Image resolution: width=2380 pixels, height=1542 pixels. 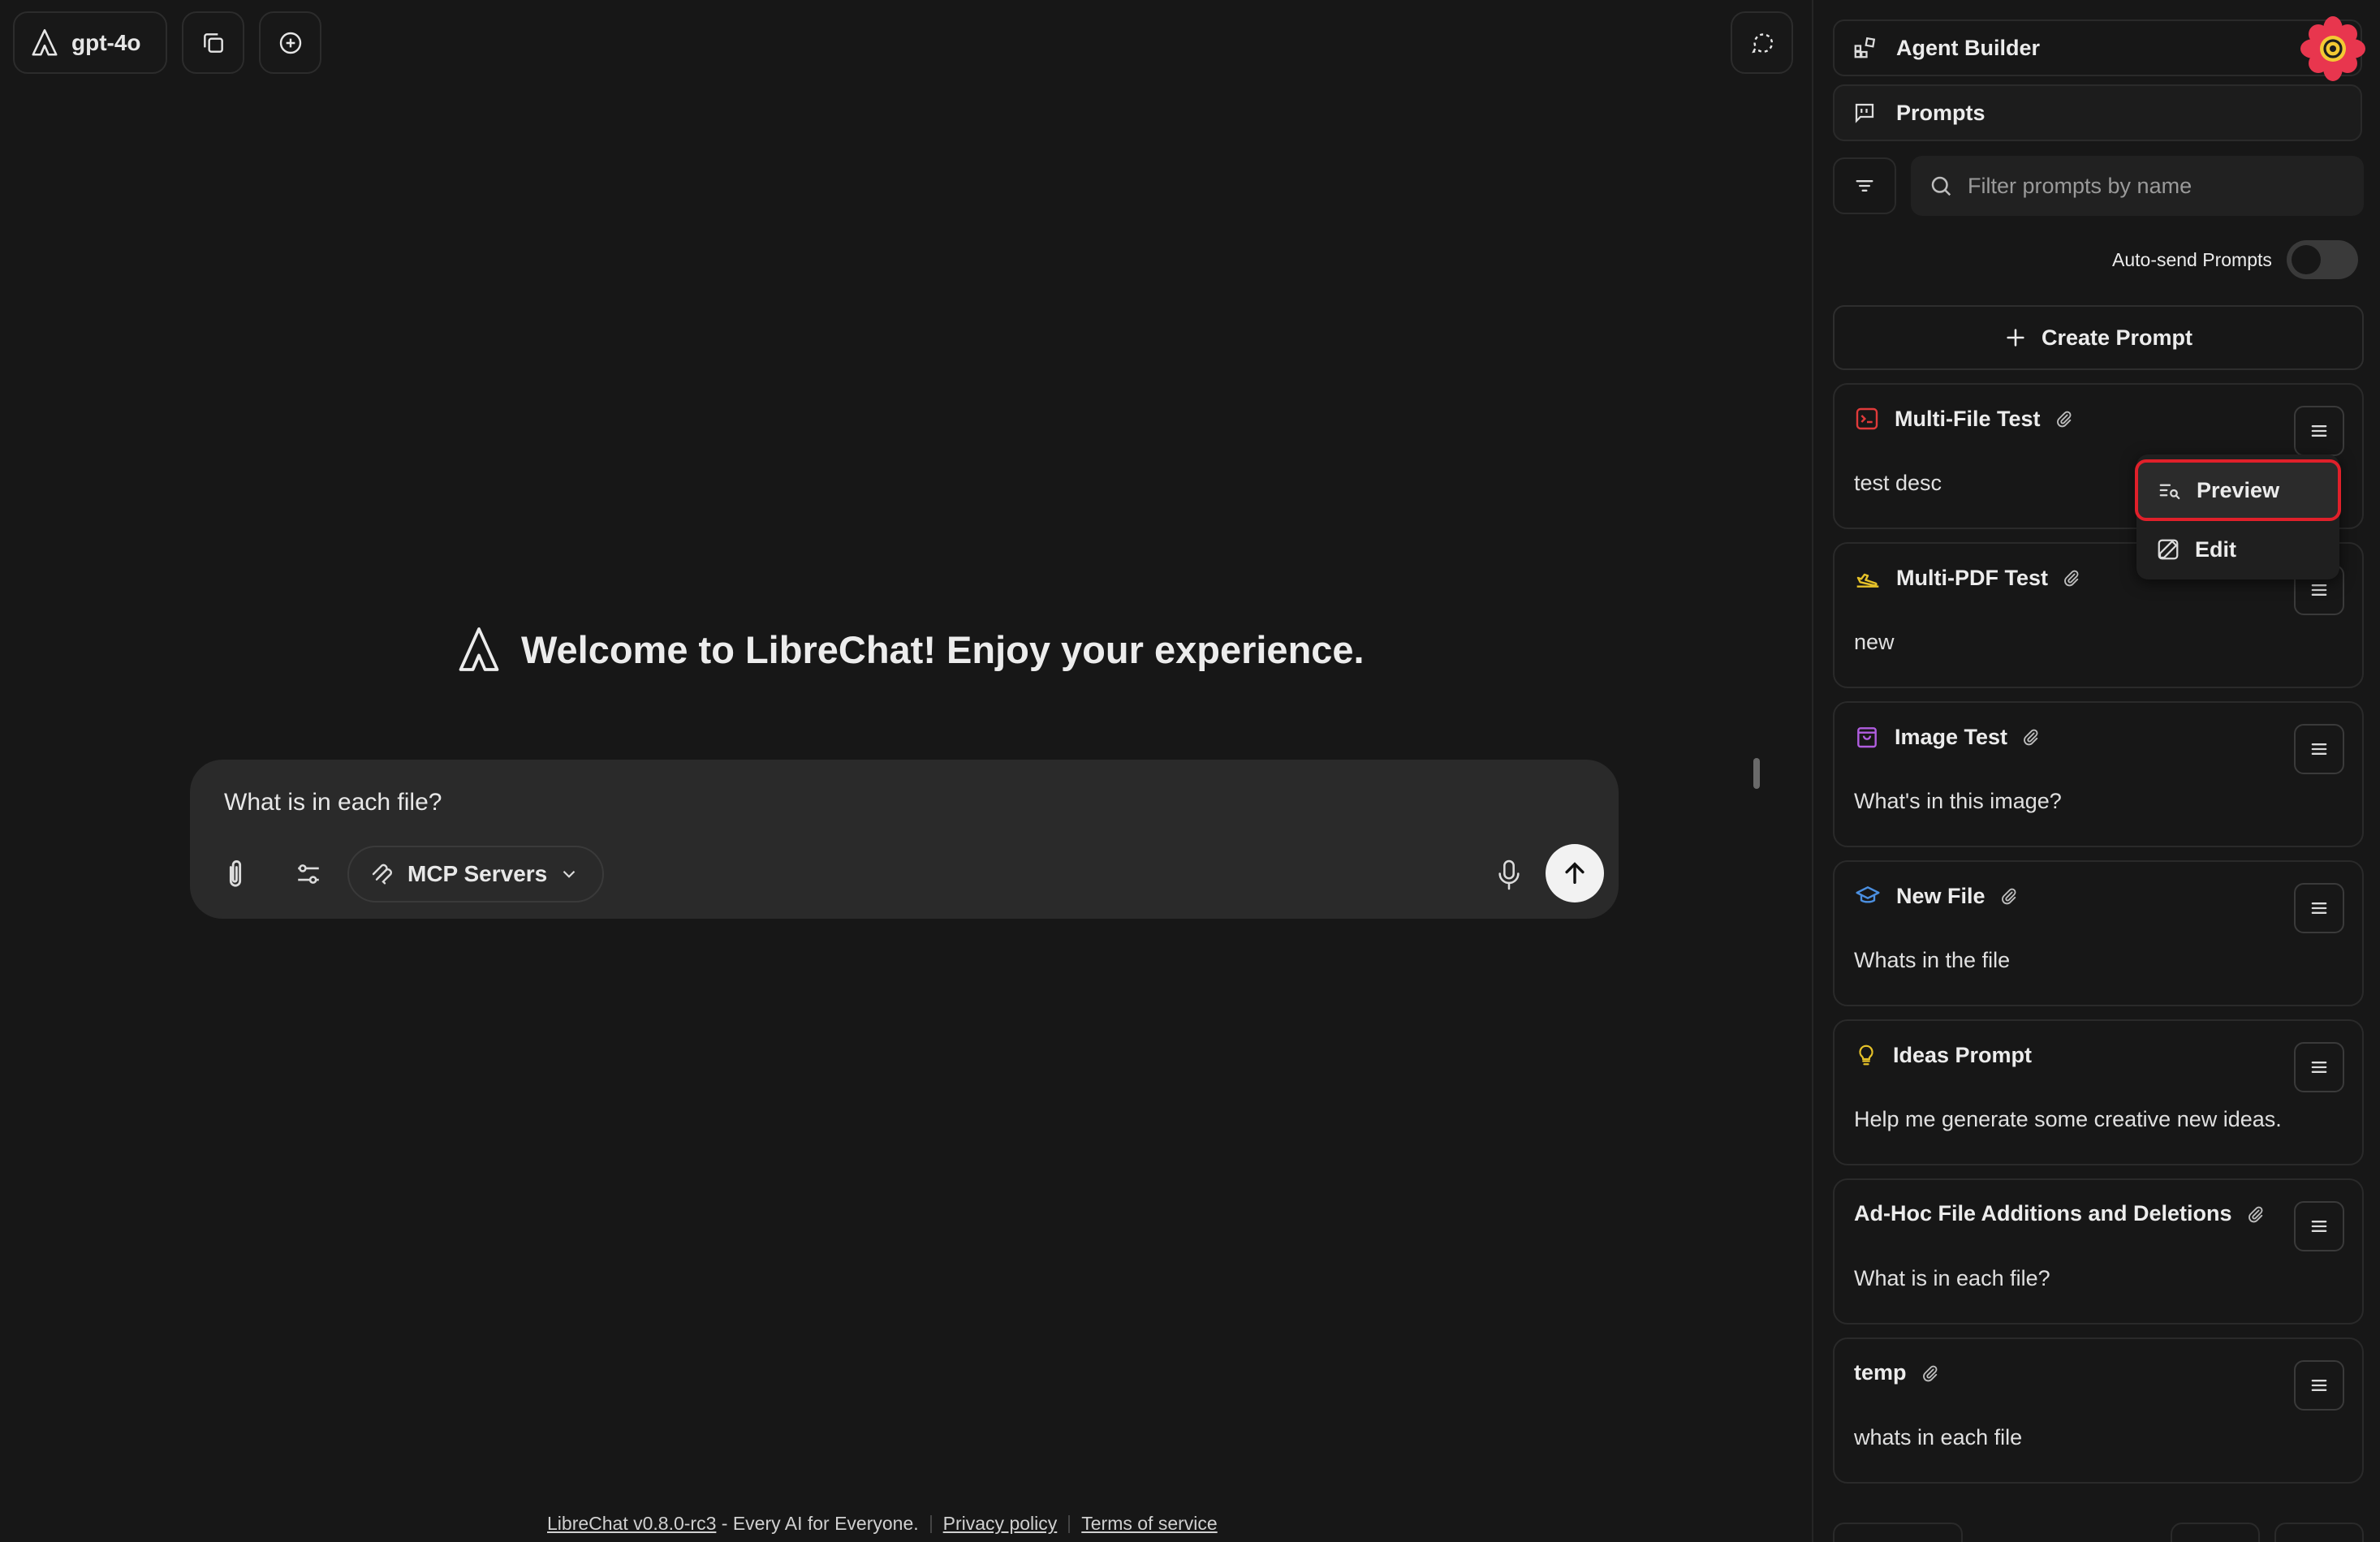 What do you see at coordinates (2322, 259) in the screenshot?
I see `autosend-toggle` at bounding box center [2322, 259].